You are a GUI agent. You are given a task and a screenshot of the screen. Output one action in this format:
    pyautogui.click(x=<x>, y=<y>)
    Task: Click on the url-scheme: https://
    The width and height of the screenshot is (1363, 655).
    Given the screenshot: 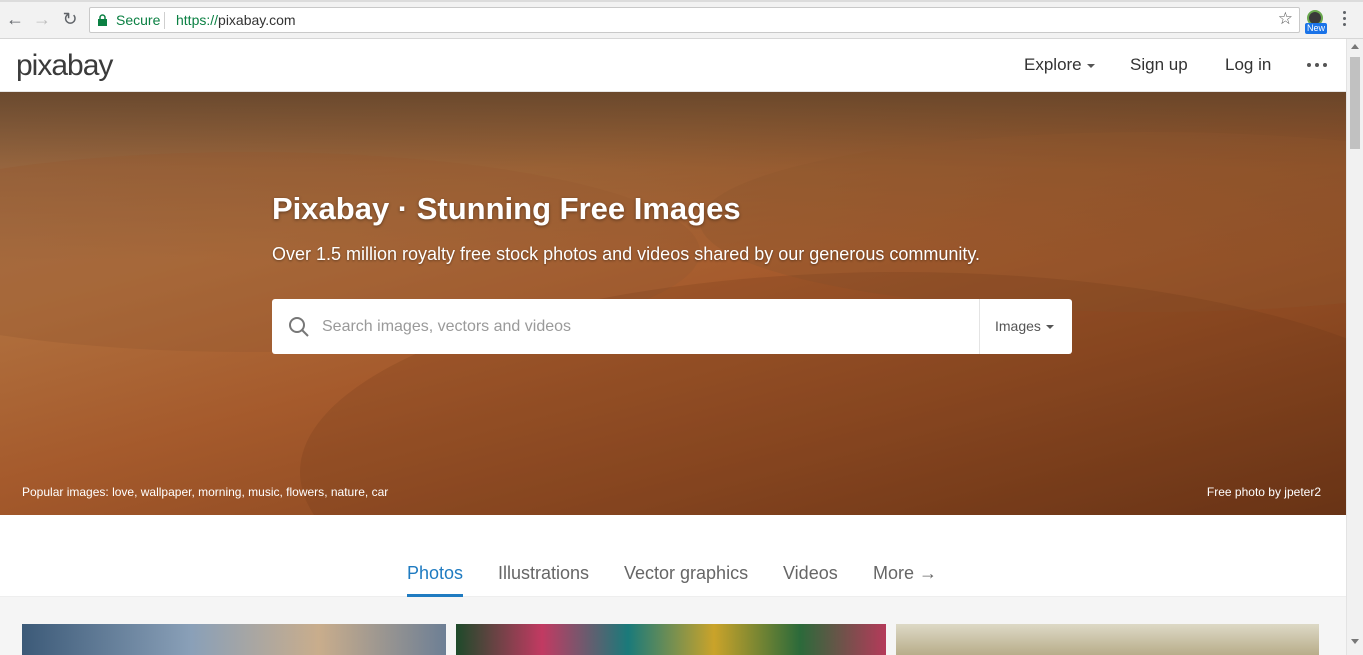 What is the action you would take?
    pyautogui.click(x=197, y=20)
    